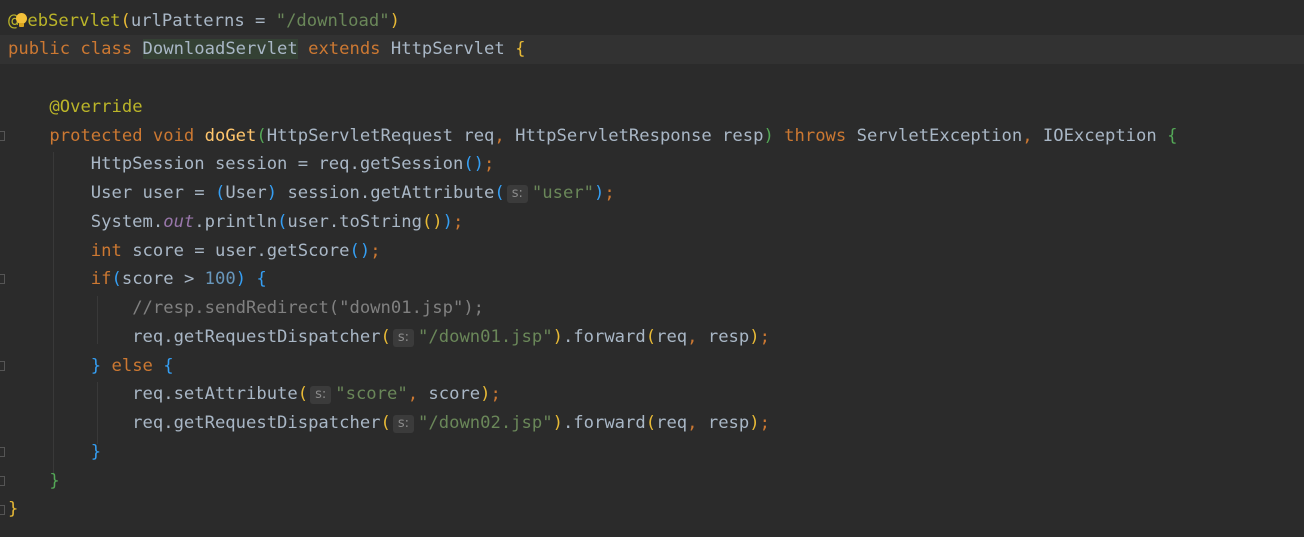 The height and width of the screenshot is (537, 1304). I want to click on code-token: int, so click(111, 251).